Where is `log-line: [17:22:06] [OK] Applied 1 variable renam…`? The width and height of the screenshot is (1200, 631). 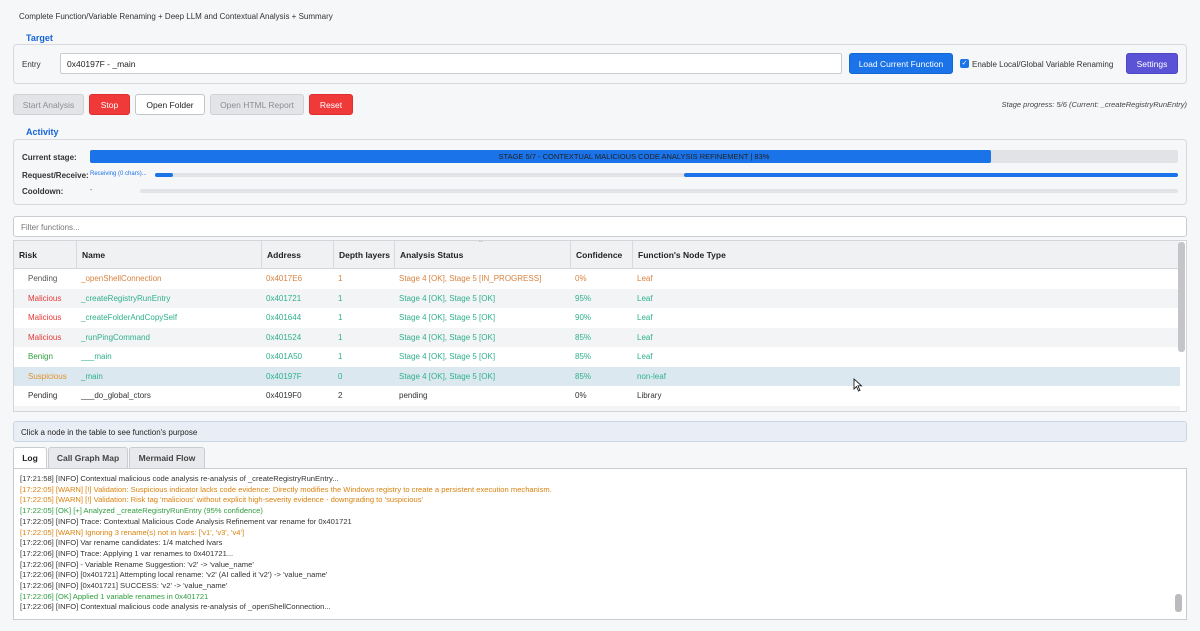
log-line: [17:22:06] [OK] Applied 1 variable renam… is located at coordinates (114, 596).